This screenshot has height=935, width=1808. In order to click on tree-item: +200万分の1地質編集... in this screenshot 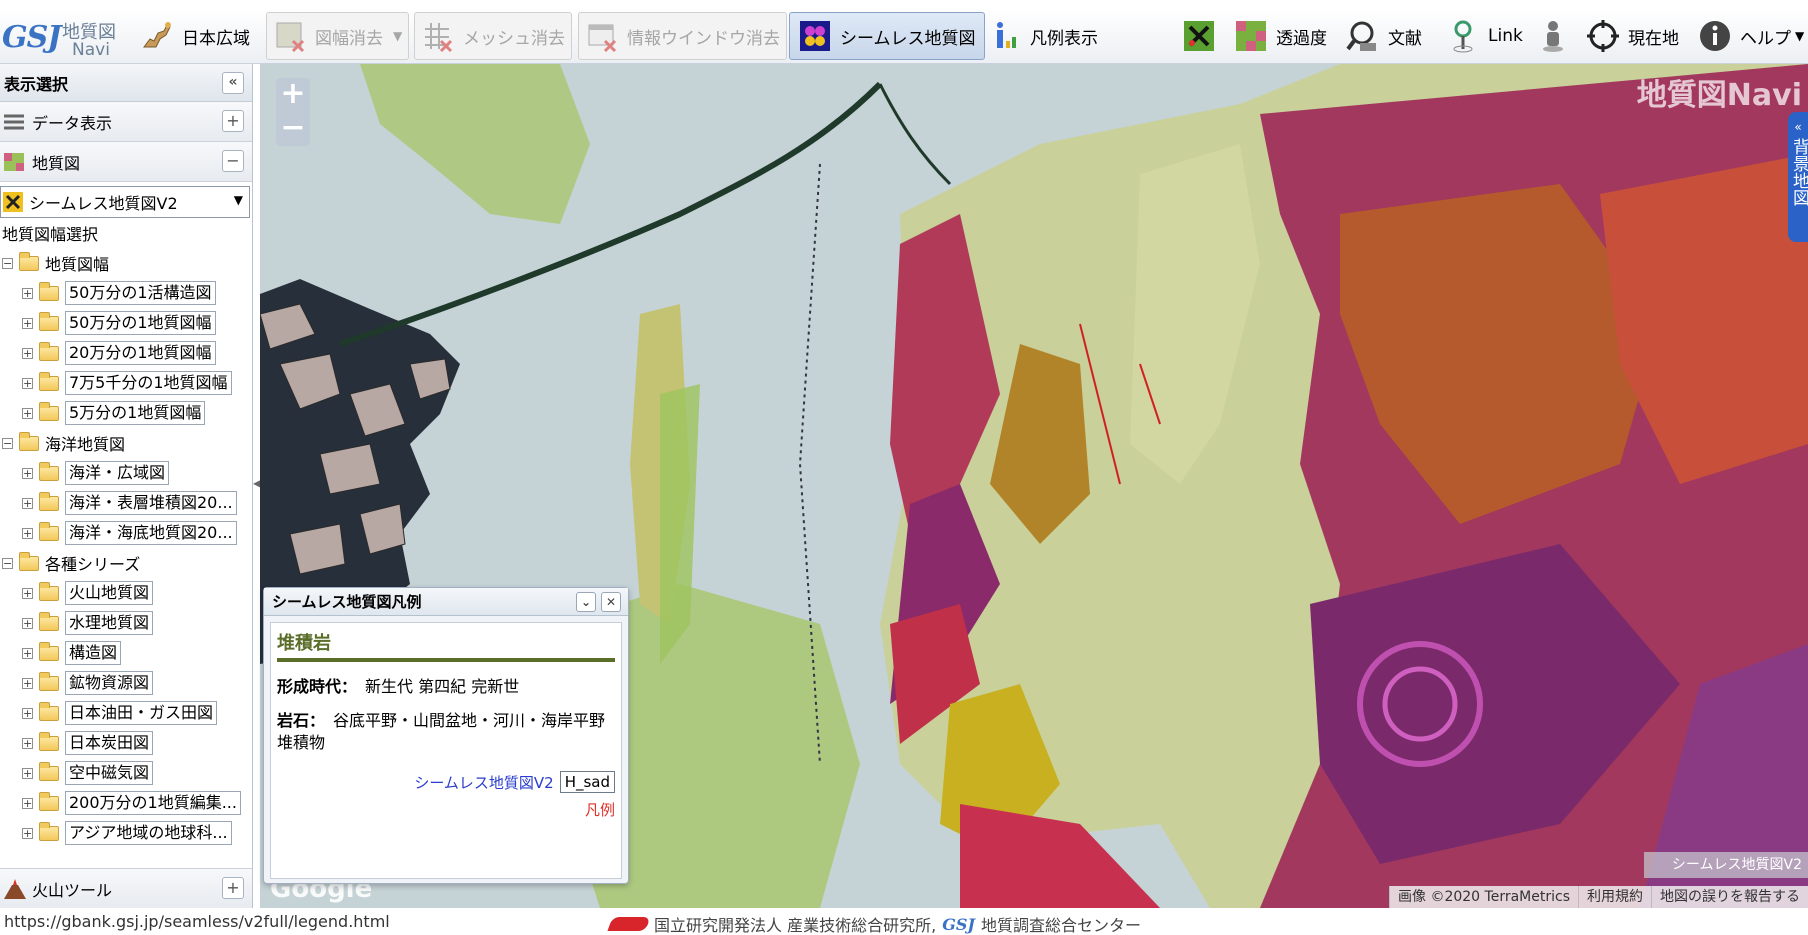, I will do `click(126, 803)`.